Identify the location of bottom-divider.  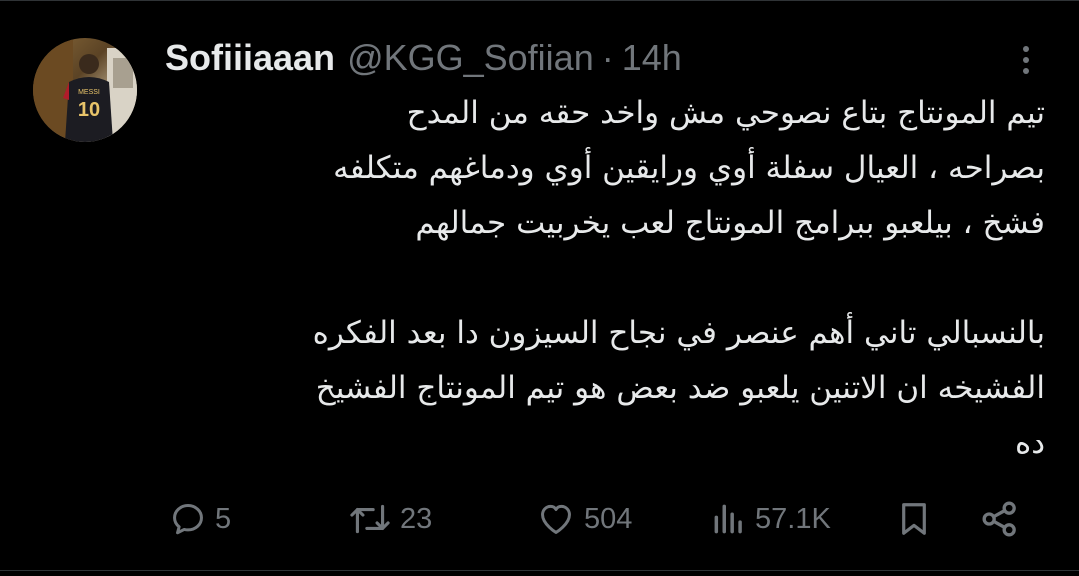
(539, 570).